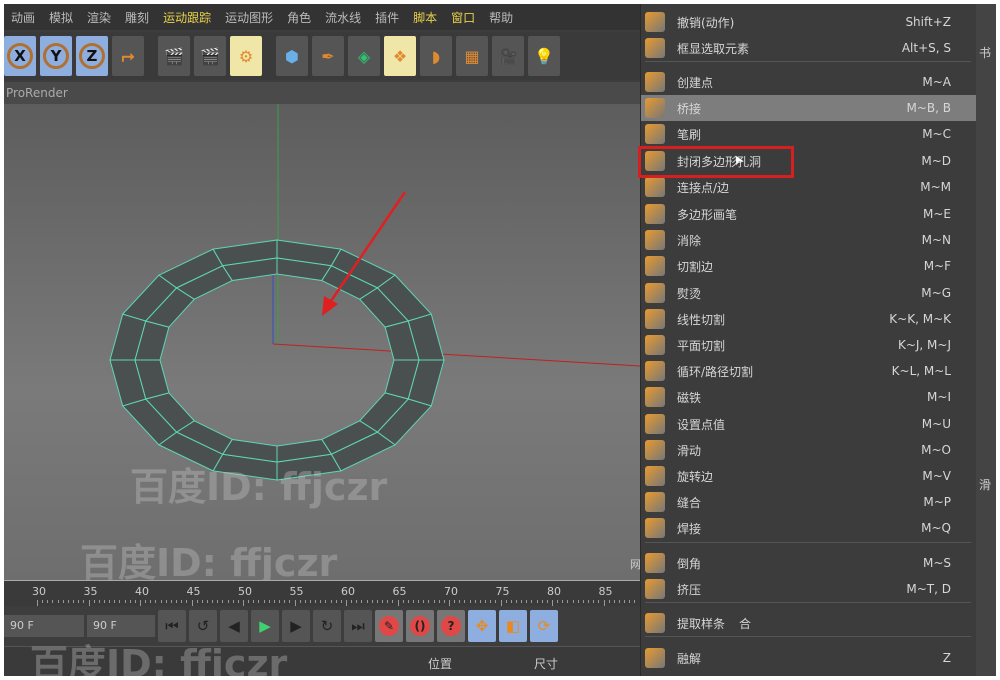 The width and height of the screenshot is (1000, 680). What do you see at coordinates (513, 626) in the screenshot?
I see `key-scale-button: ◧` at bounding box center [513, 626].